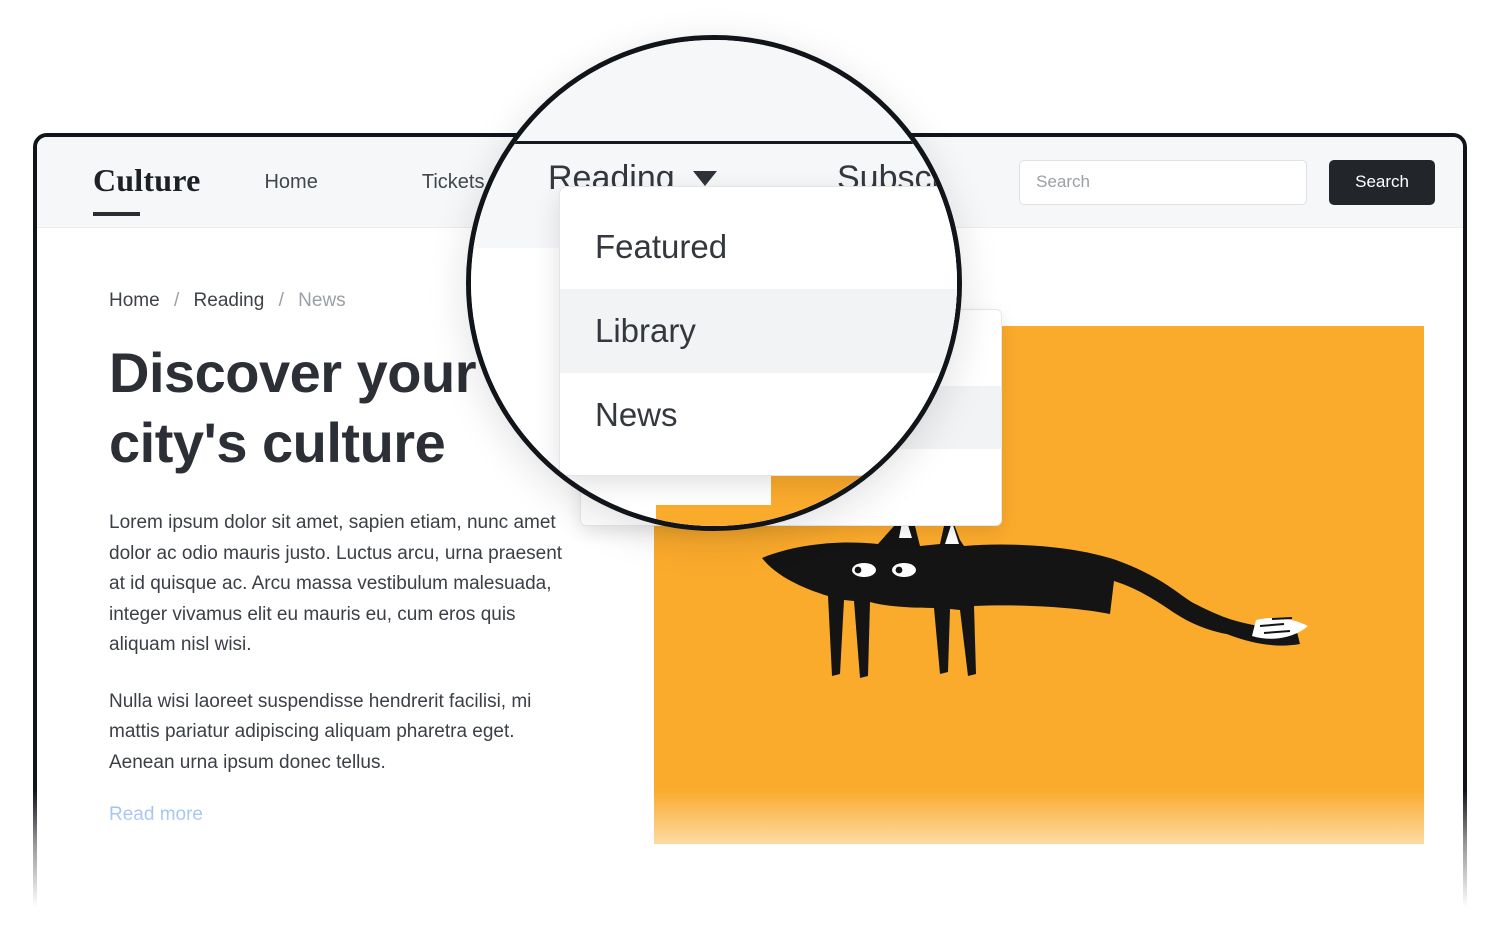 The height and width of the screenshot is (940, 1500). What do you see at coordinates (134, 300) in the screenshot?
I see `breadcrumb-item-home: Home` at bounding box center [134, 300].